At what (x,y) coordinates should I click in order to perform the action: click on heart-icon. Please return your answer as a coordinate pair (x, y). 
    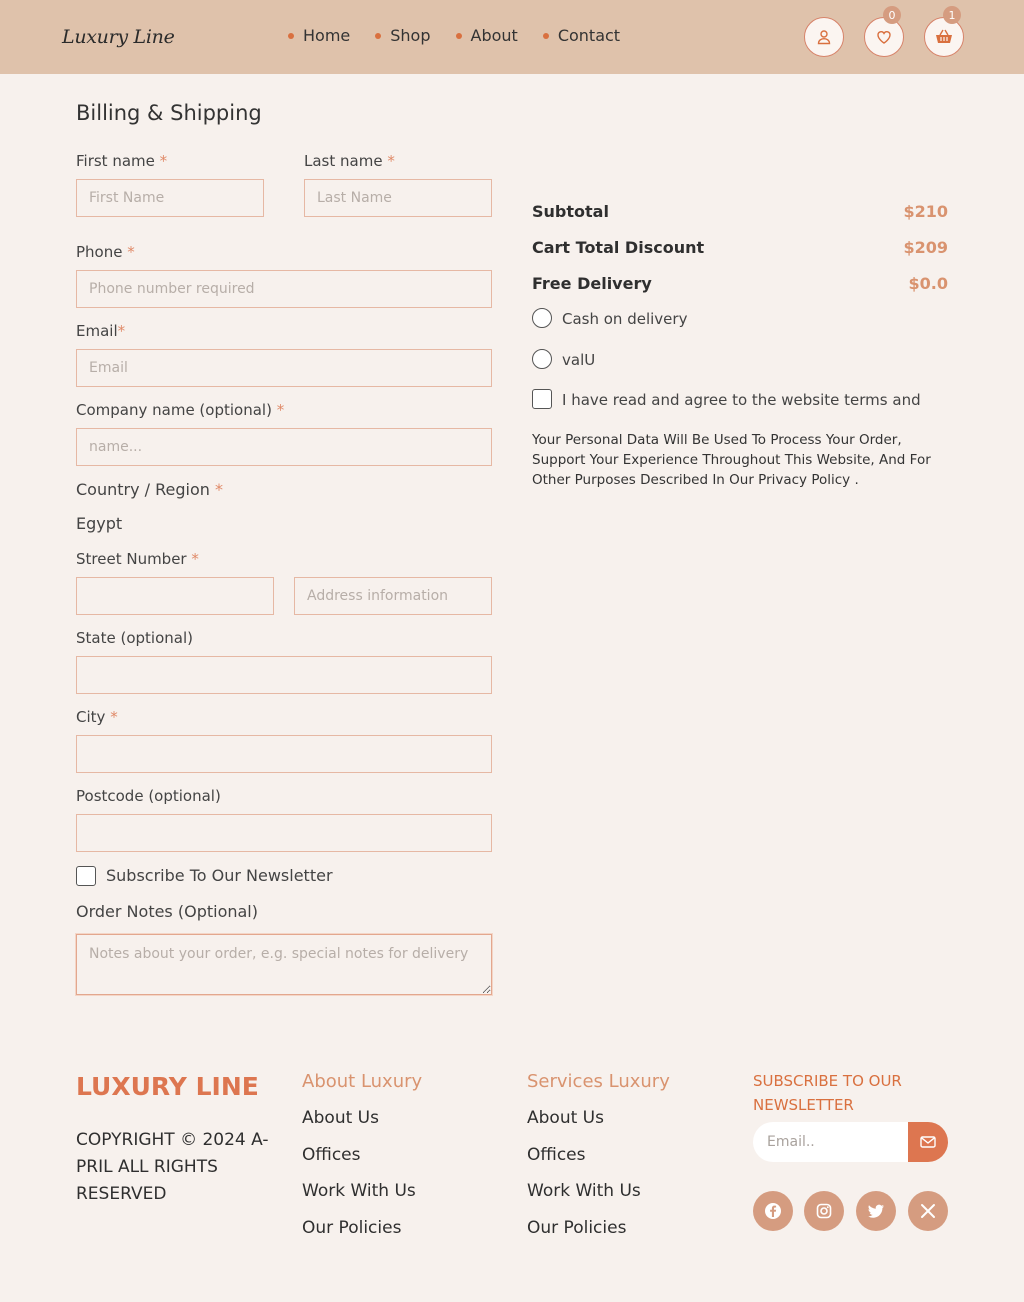
    Looking at the image, I should click on (884, 37).